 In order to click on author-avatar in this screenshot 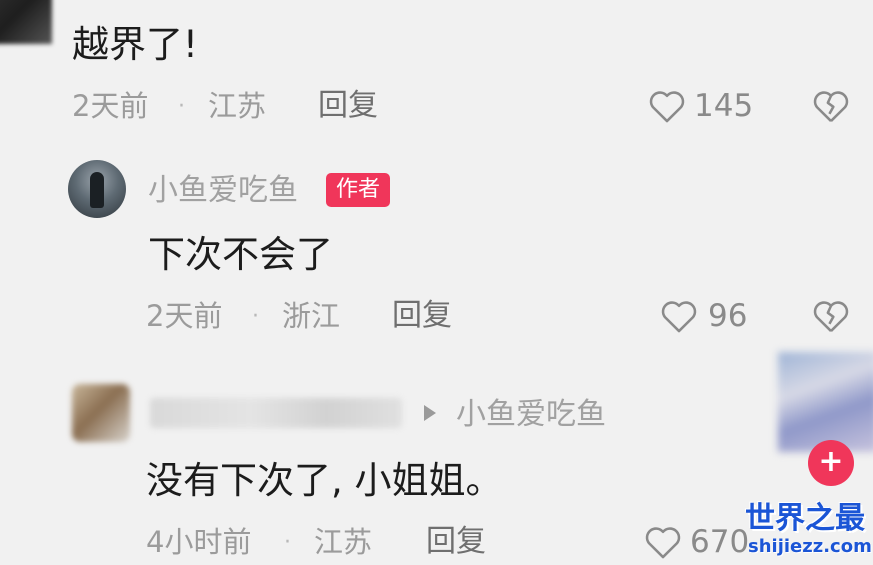, I will do `click(97, 189)`.